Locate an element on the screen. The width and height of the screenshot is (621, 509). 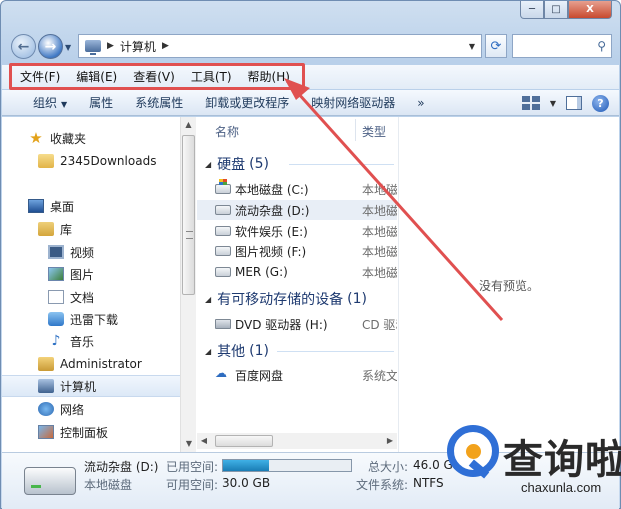
forward-button: → is located at coordinates (50, 46).